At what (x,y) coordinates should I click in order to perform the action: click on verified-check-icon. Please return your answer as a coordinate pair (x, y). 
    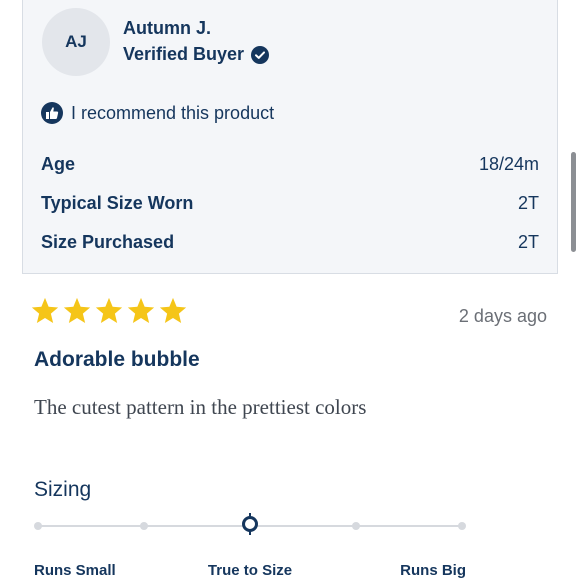
    Looking at the image, I should click on (260, 54).